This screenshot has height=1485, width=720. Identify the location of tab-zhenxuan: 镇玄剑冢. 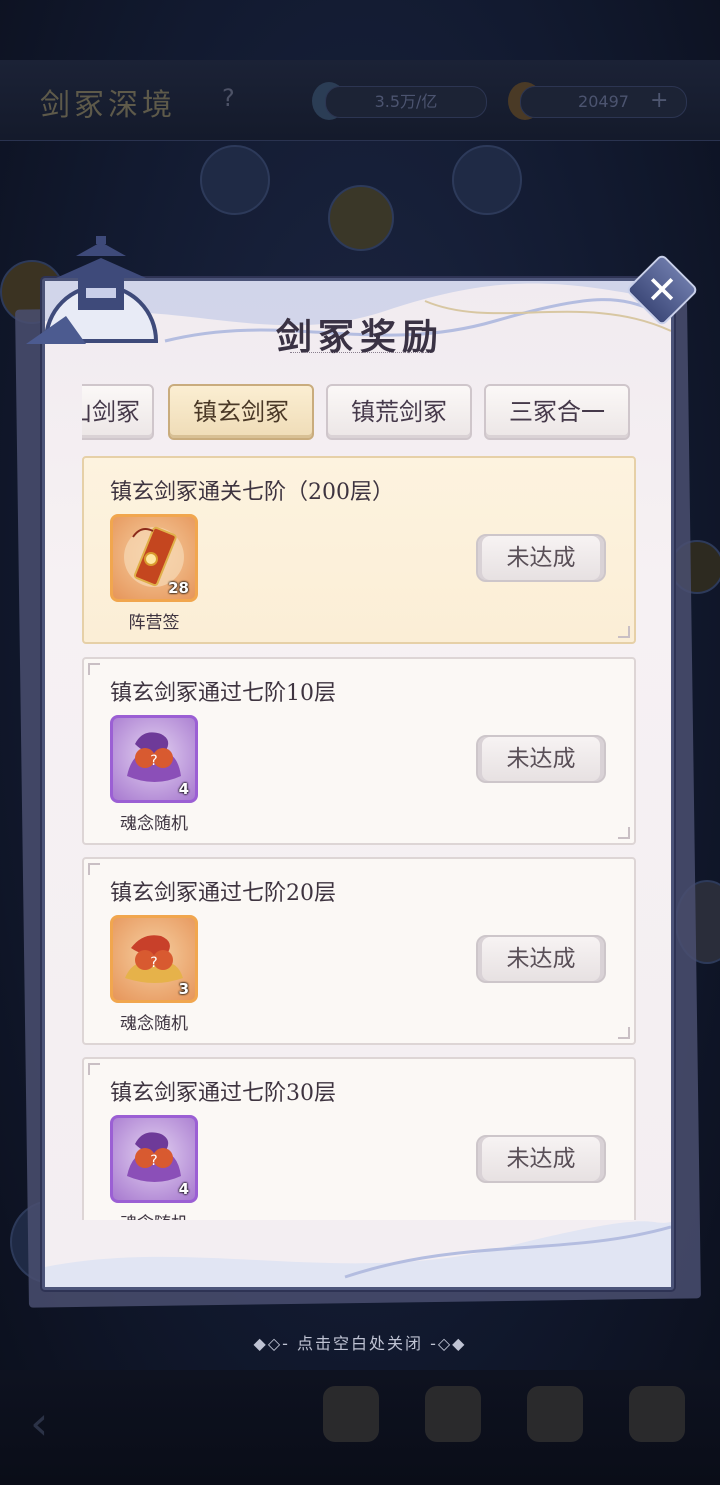
(241, 412).